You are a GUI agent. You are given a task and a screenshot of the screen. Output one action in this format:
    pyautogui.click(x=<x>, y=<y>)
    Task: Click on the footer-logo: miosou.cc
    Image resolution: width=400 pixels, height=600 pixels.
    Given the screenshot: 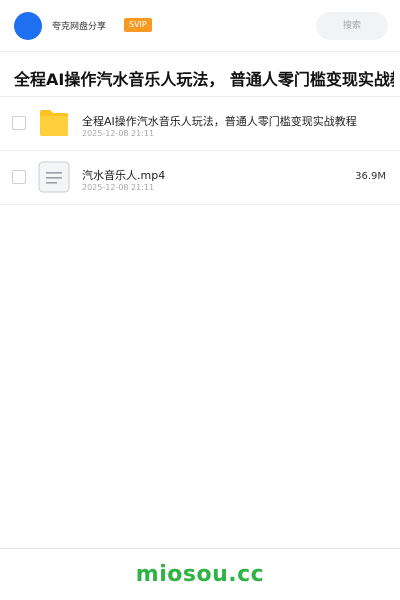 What is the action you would take?
    pyautogui.click(x=200, y=574)
    